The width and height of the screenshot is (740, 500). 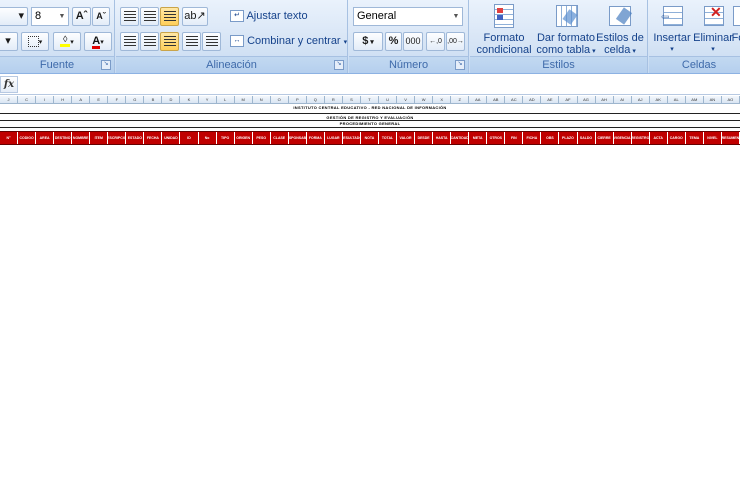 What do you see at coordinates (99, 138) in the screenshot?
I see `table-header-cell: ITEM` at bounding box center [99, 138].